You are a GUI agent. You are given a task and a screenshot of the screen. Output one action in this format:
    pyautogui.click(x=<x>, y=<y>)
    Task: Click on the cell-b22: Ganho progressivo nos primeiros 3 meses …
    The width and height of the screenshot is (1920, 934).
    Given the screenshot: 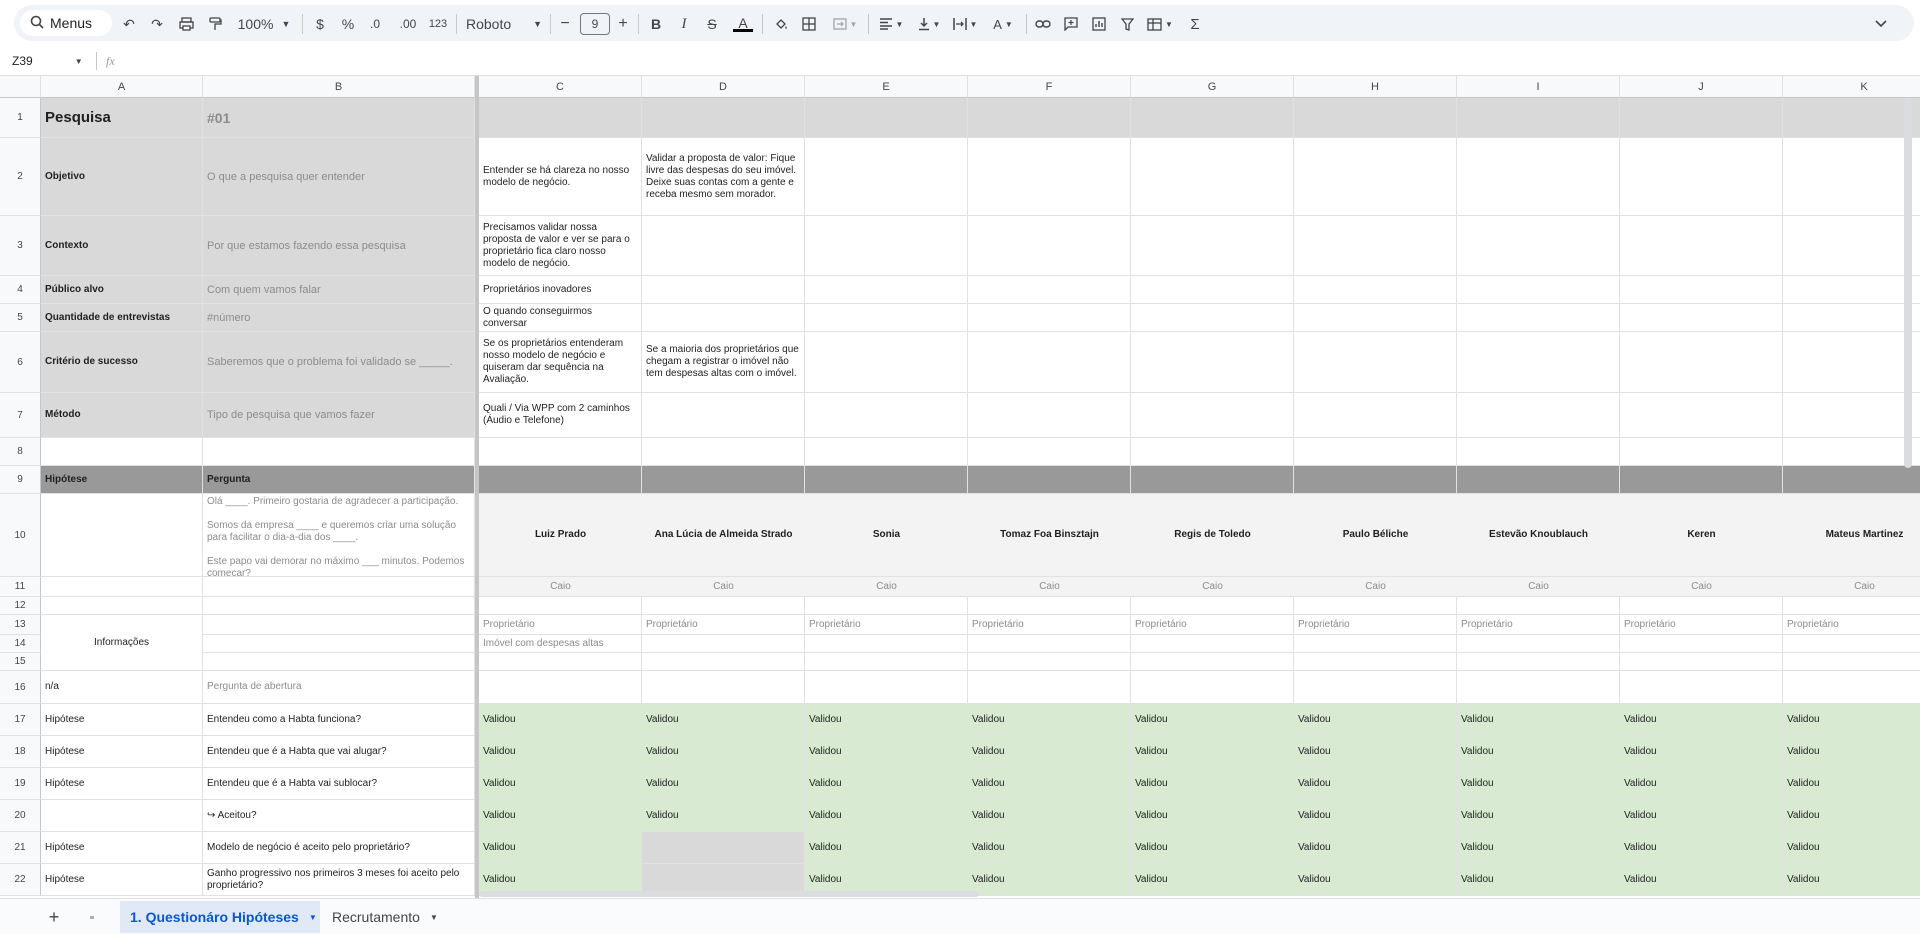 What is the action you would take?
    pyautogui.click(x=339, y=880)
    